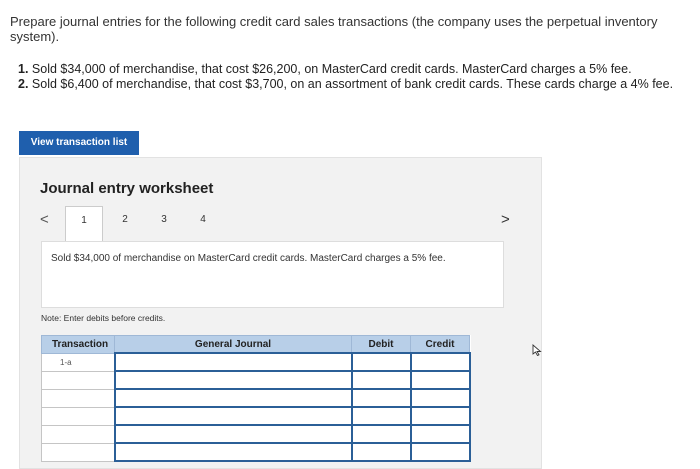 This screenshot has width=700, height=469. Describe the element at coordinates (505, 219) in the screenshot. I see `chevron-right-icon: >` at that location.